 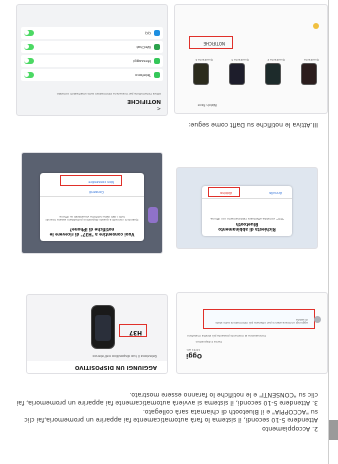 What do you see at coordinates (143, 47) in the screenshot?
I see `notif-label-wechat: WeChat` at bounding box center [143, 47].